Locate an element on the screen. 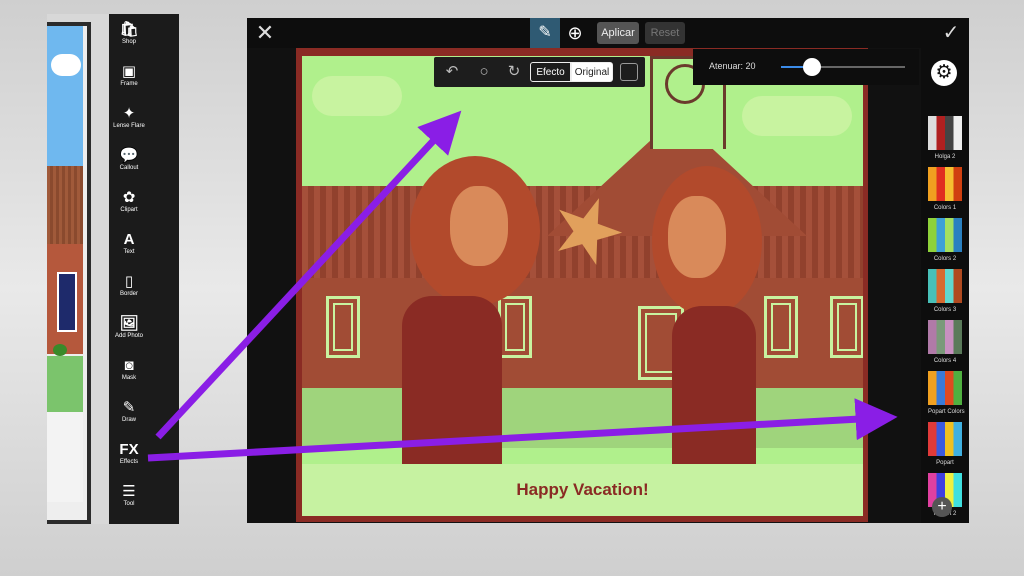 This screenshot has height=576, width=1024. toolbar-item-lense-flare: ✦ Lense Flare is located at coordinates (129, 117).